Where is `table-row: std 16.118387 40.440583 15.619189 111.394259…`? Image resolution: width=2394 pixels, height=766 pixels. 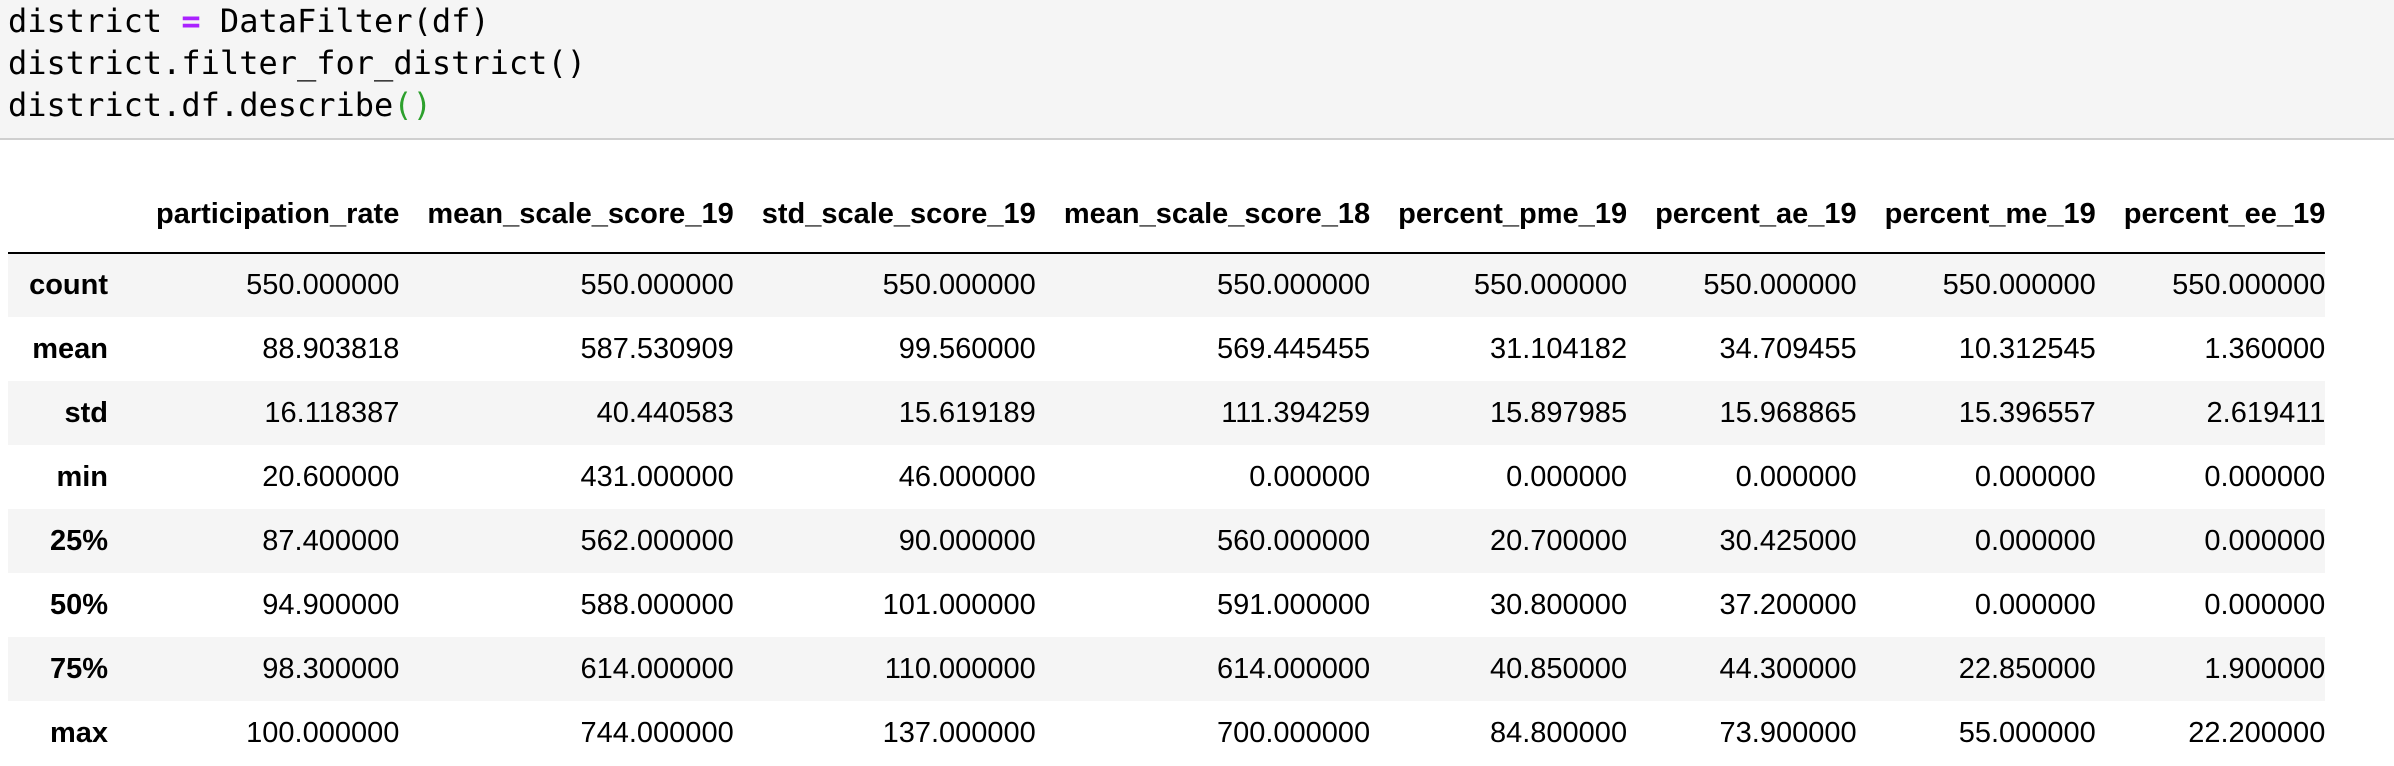 table-row: std 16.118387 40.440583 15.619189 111.394259… is located at coordinates (1167, 413).